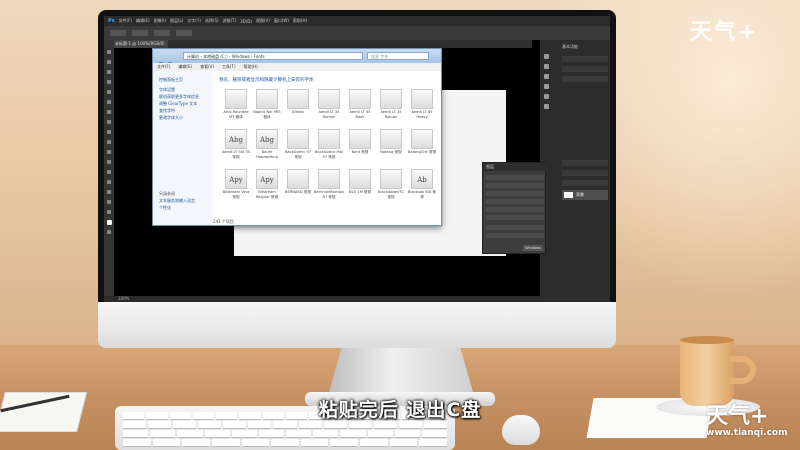 This screenshot has width=800, height=450. Describe the element at coordinates (236, 194) in the screenshot. I see `font-tile-label: Bitstream Vera 常规` at that location.